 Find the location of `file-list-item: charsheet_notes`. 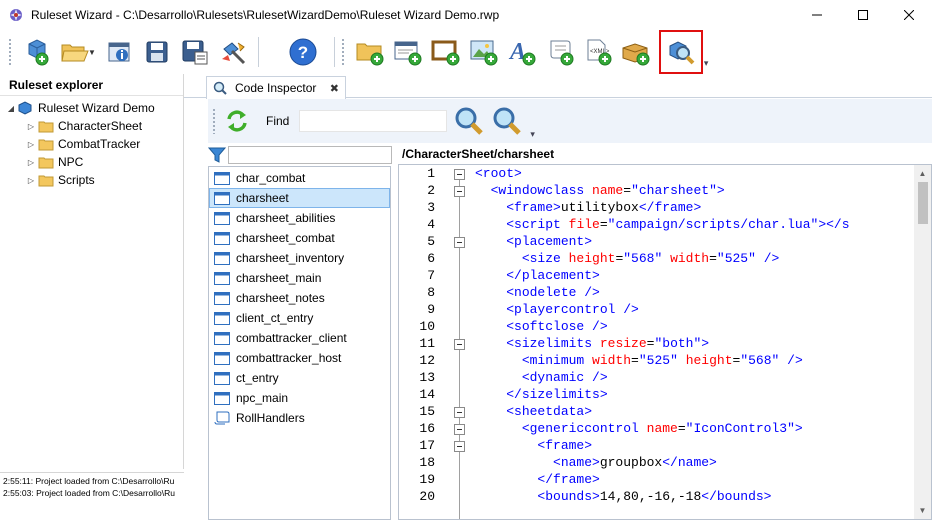

file-list-item: charsheet_notes is located at coordinates (299, 298).